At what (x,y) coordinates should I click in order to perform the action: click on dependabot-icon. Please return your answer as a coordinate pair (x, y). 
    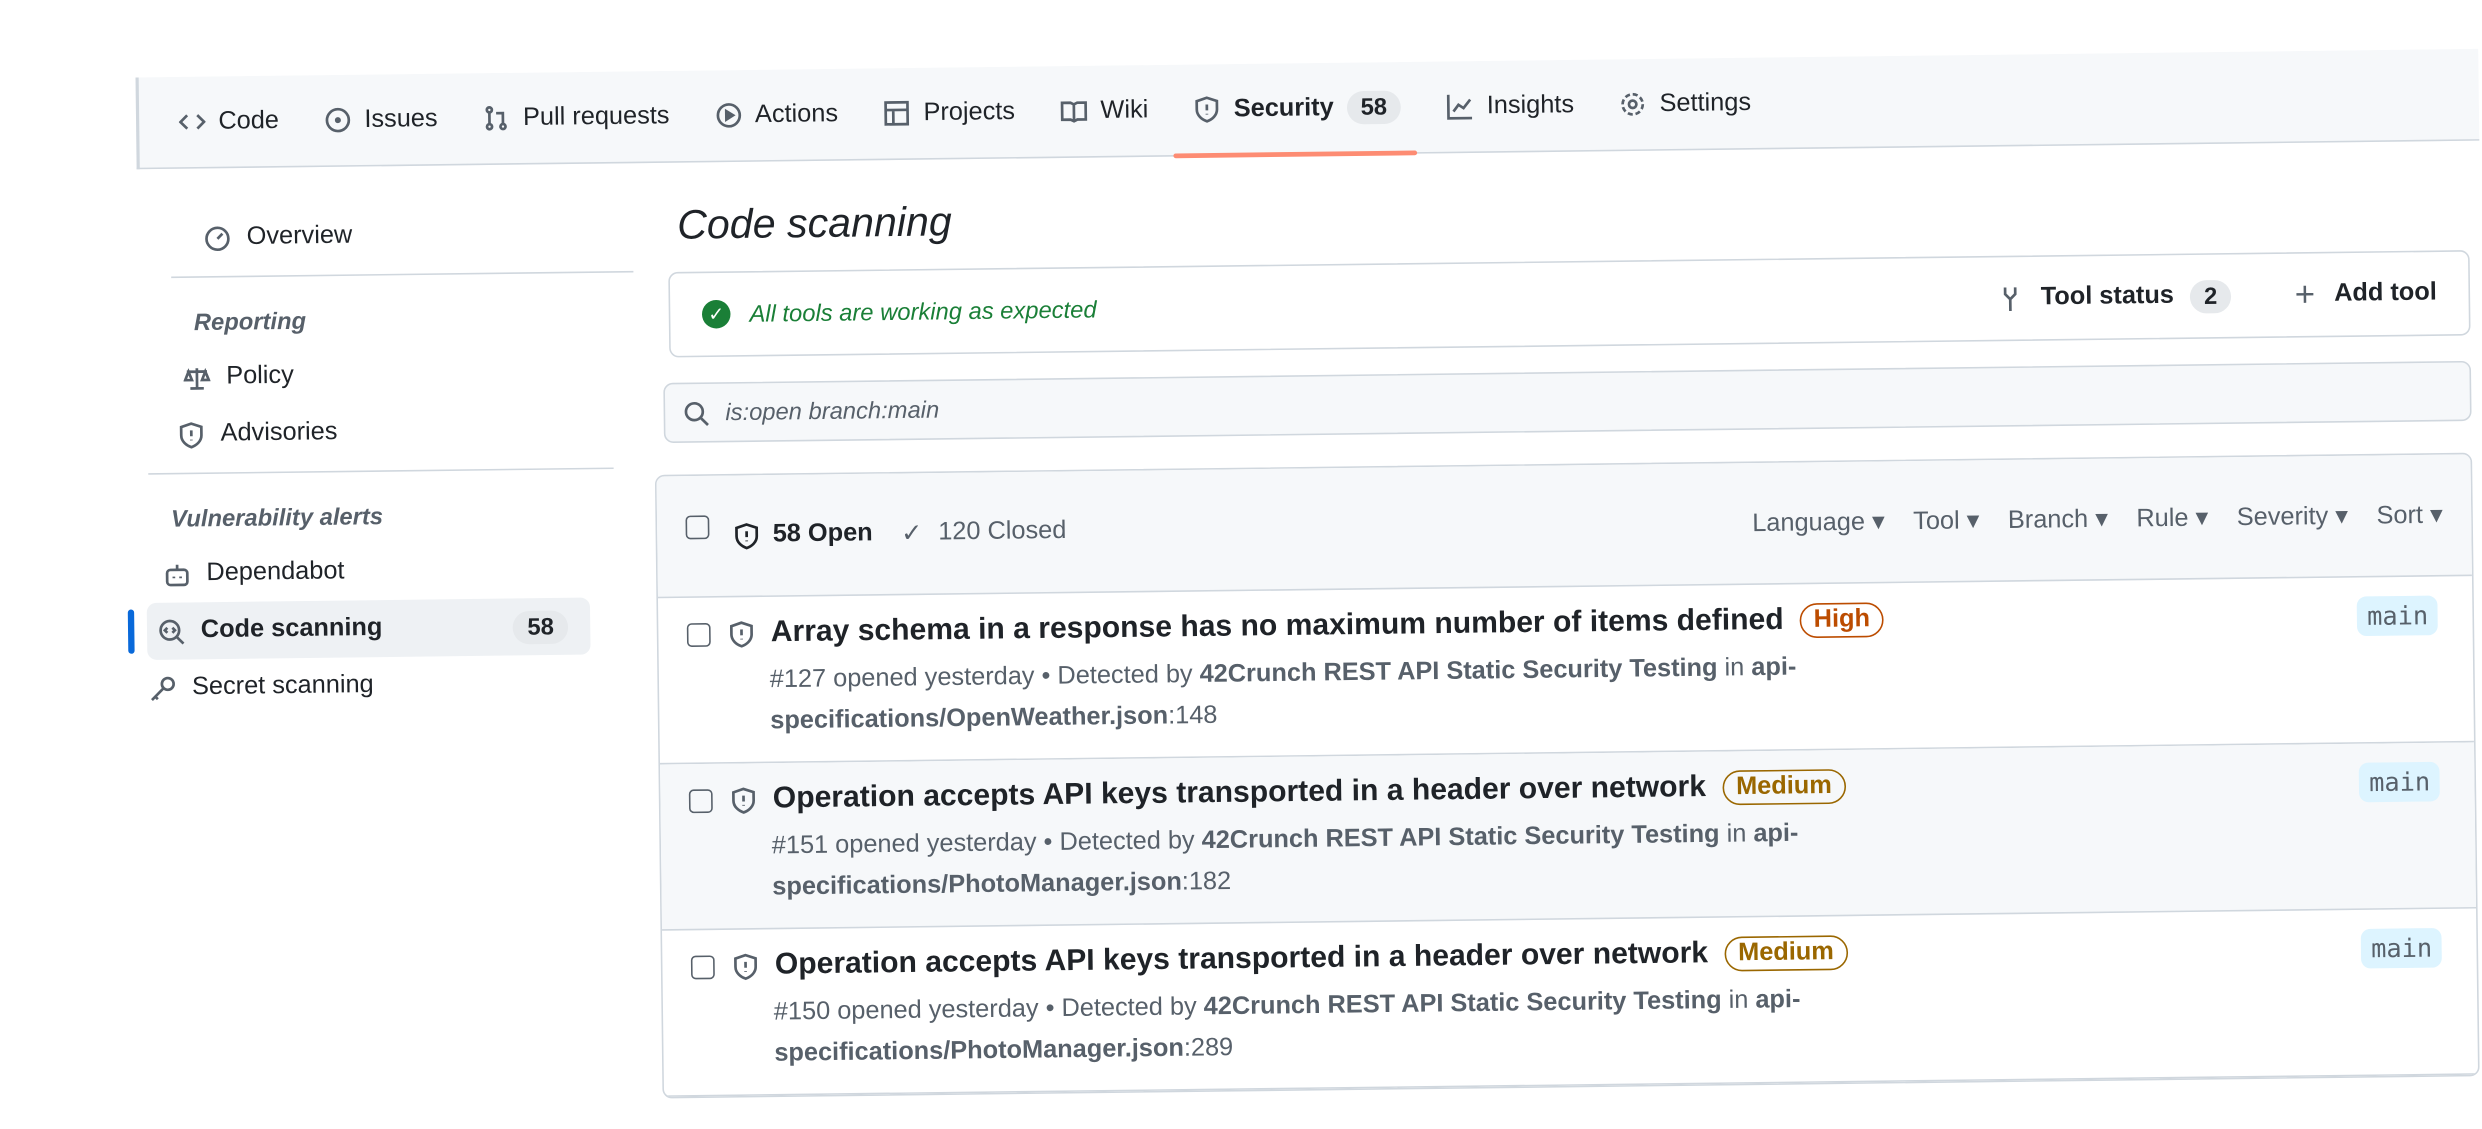
    Looking at the image, I should click on (176, 574).